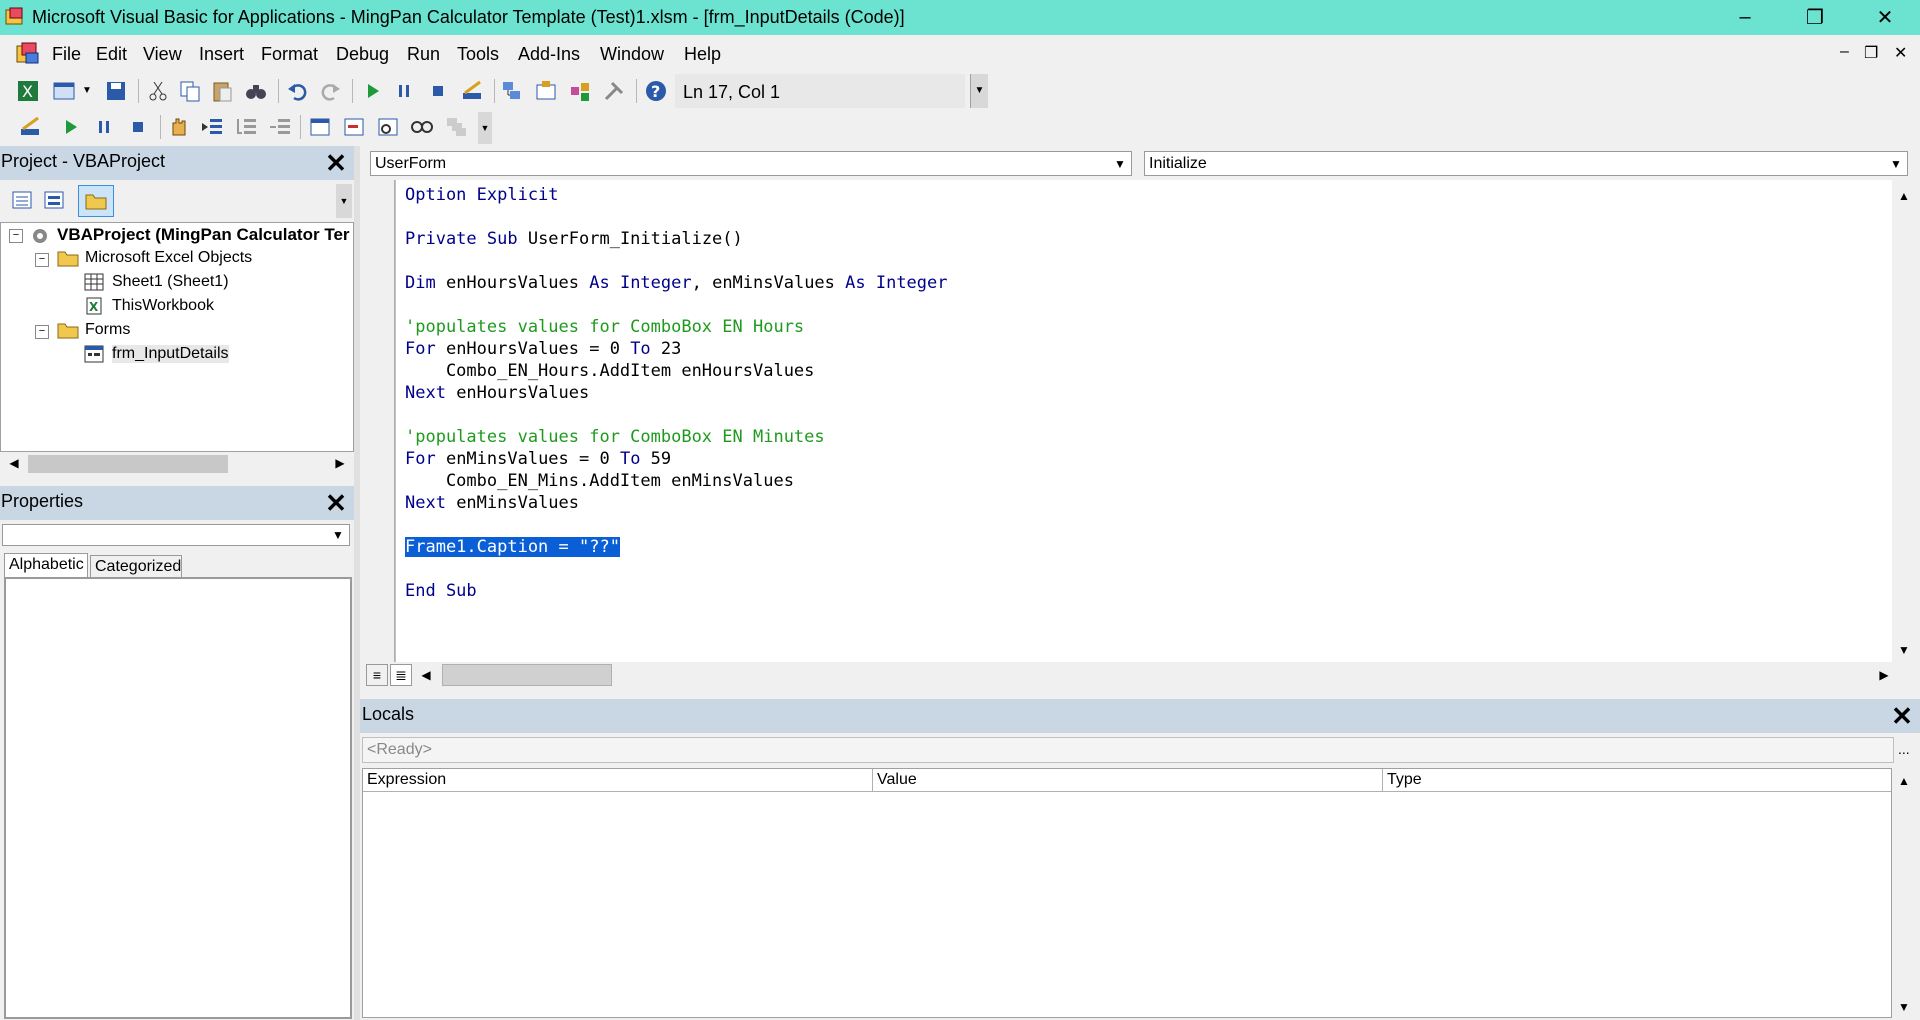  What do you see at coordinates (423, 54) in the screenshot?
I see `menu-run: Run` at bounding box center [423, 54].